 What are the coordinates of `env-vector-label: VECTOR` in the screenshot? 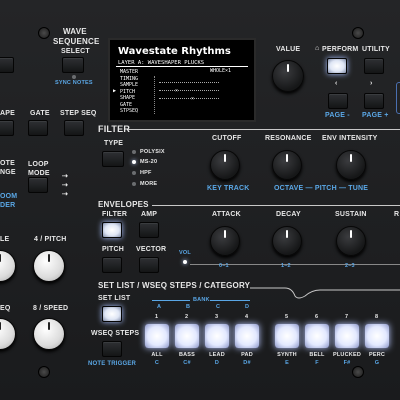 It's located at (151, 249).